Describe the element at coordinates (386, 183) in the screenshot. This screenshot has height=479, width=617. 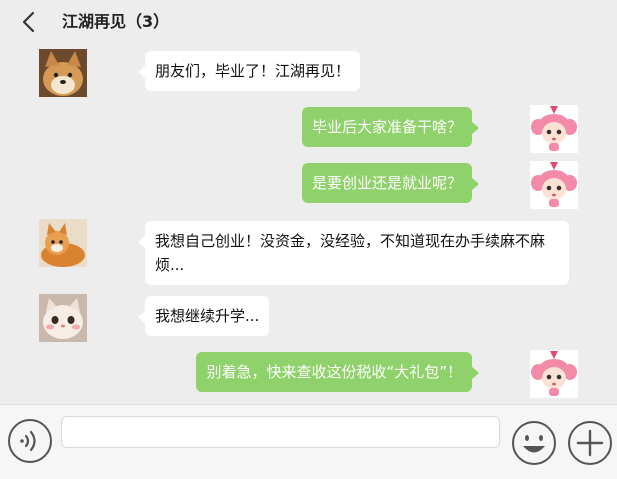
I see `message-text: 是要创业还是就业呢？` at that location.